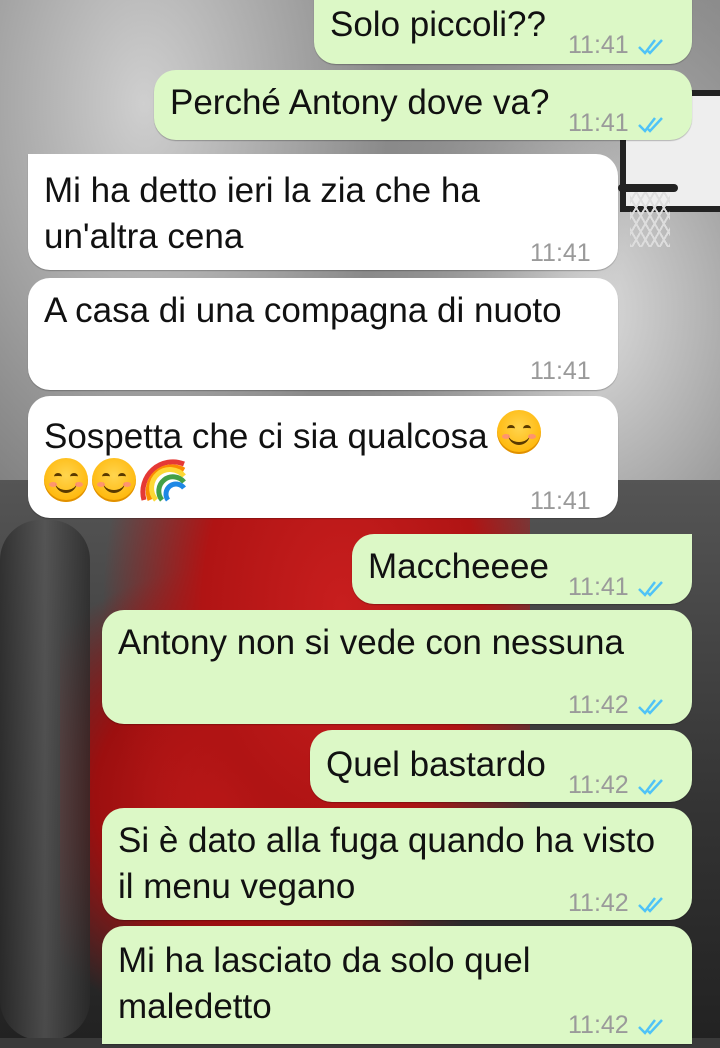  Describe the element at coordinates (303, 310) in the screenshot. I see `message-text: A casa di una compagna di nuoto` at that location.